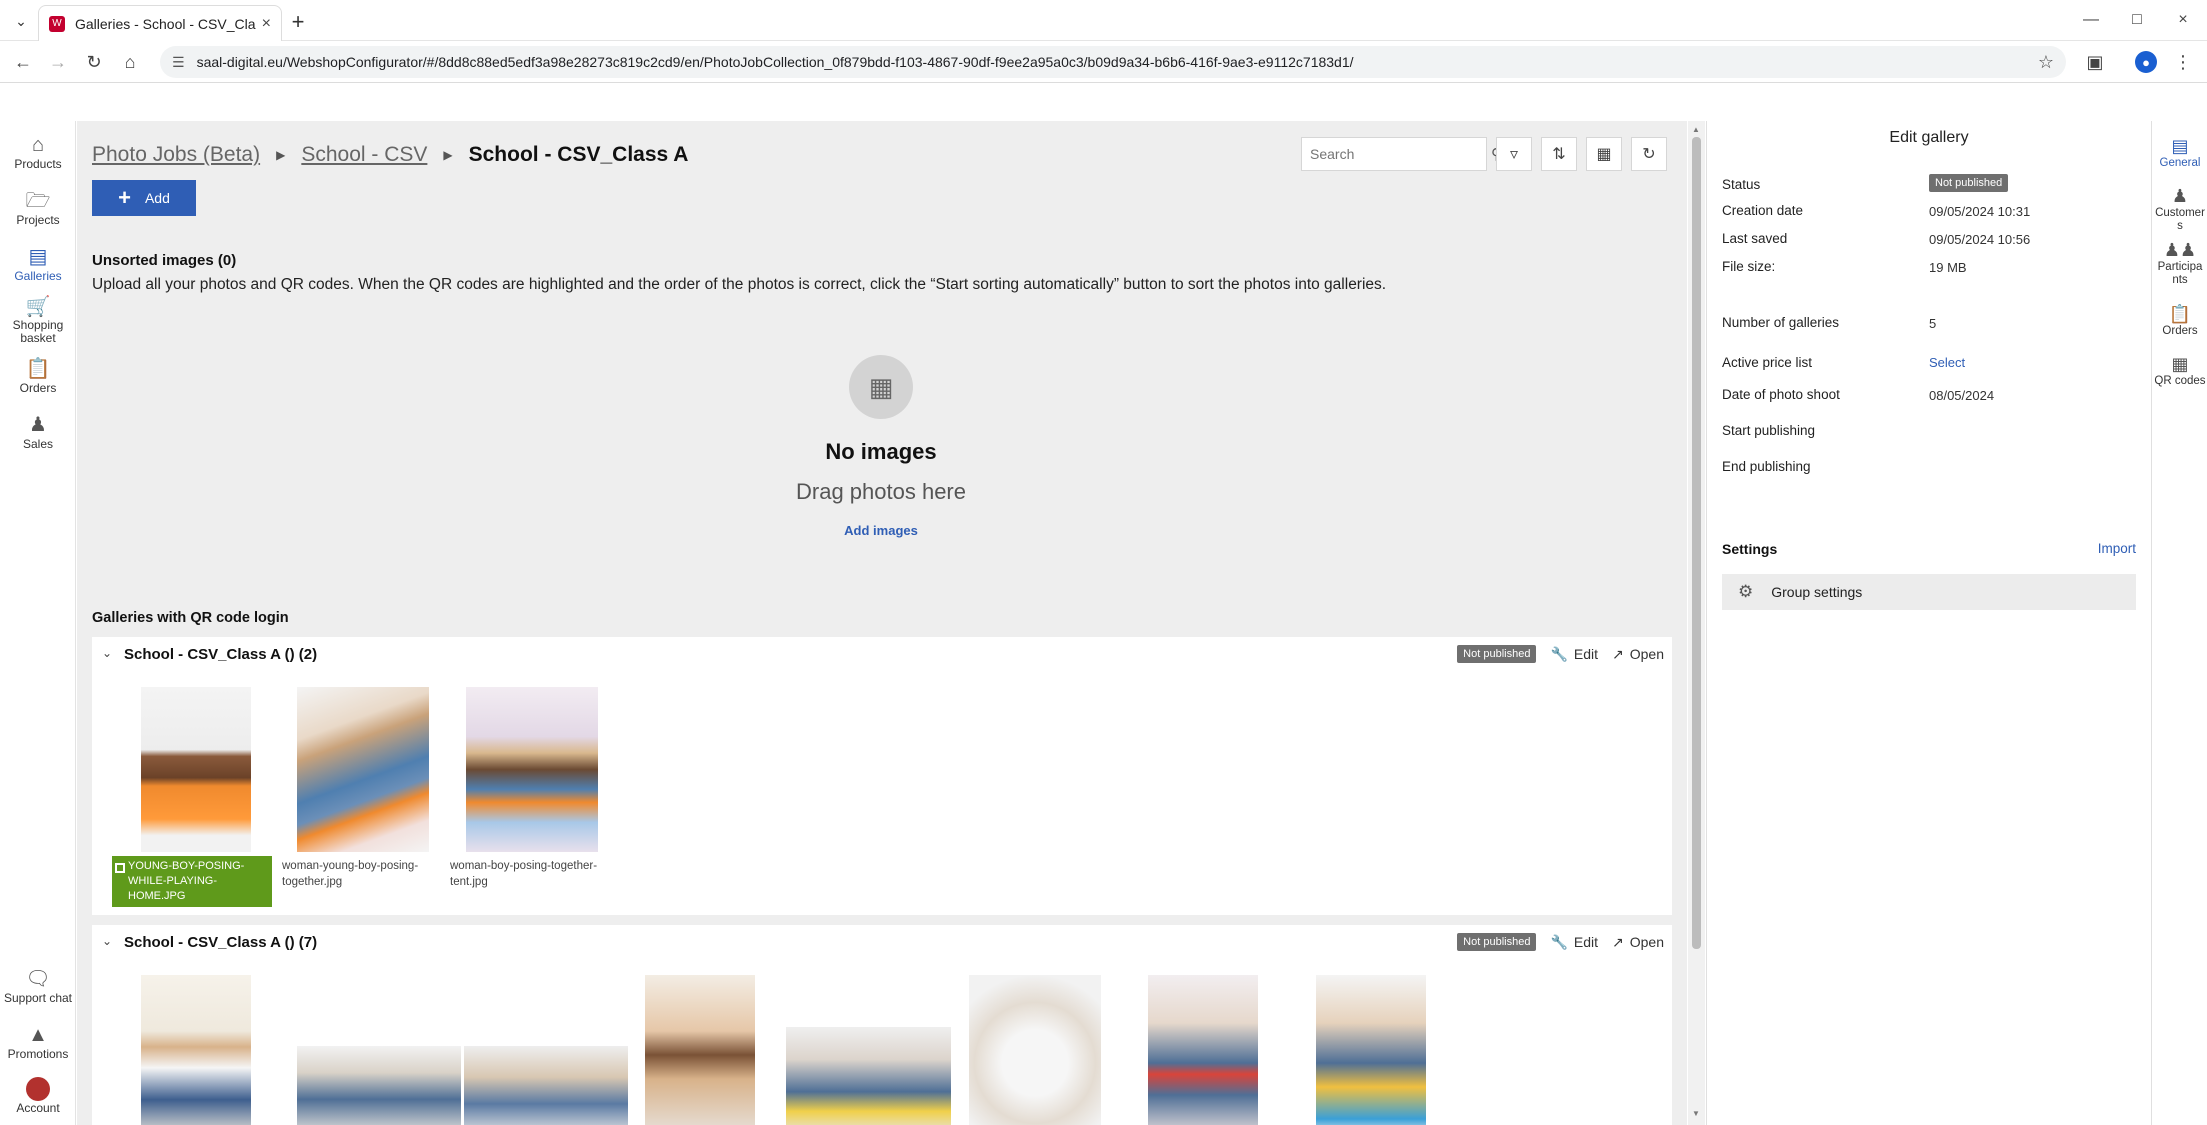  I want to click on panel-tab-qr-codes: ▦ QR codes, so click(2179, 370).